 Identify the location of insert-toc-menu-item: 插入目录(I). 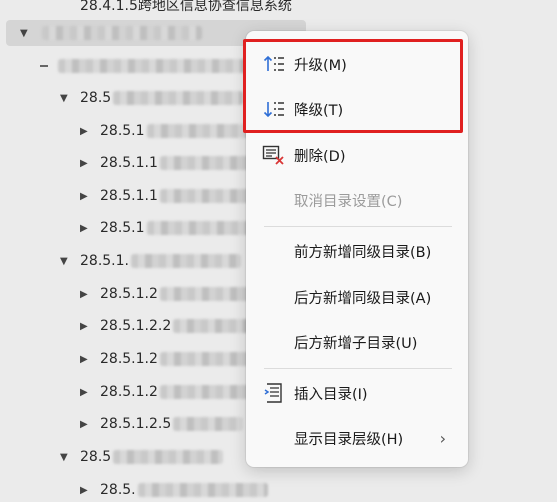
(357, 393).